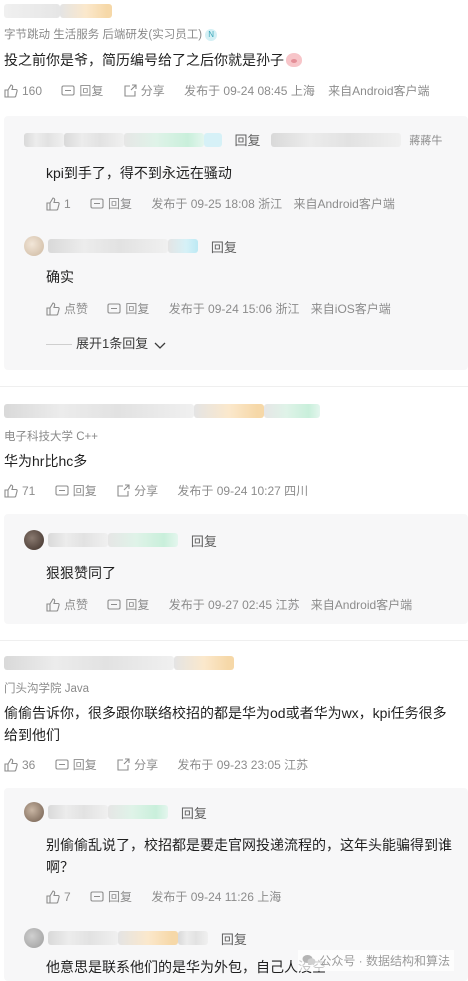  Describe the element at coordinates (81, 573) in the screenshot. I see `reply-text: 狠狠赞同了` at that location.